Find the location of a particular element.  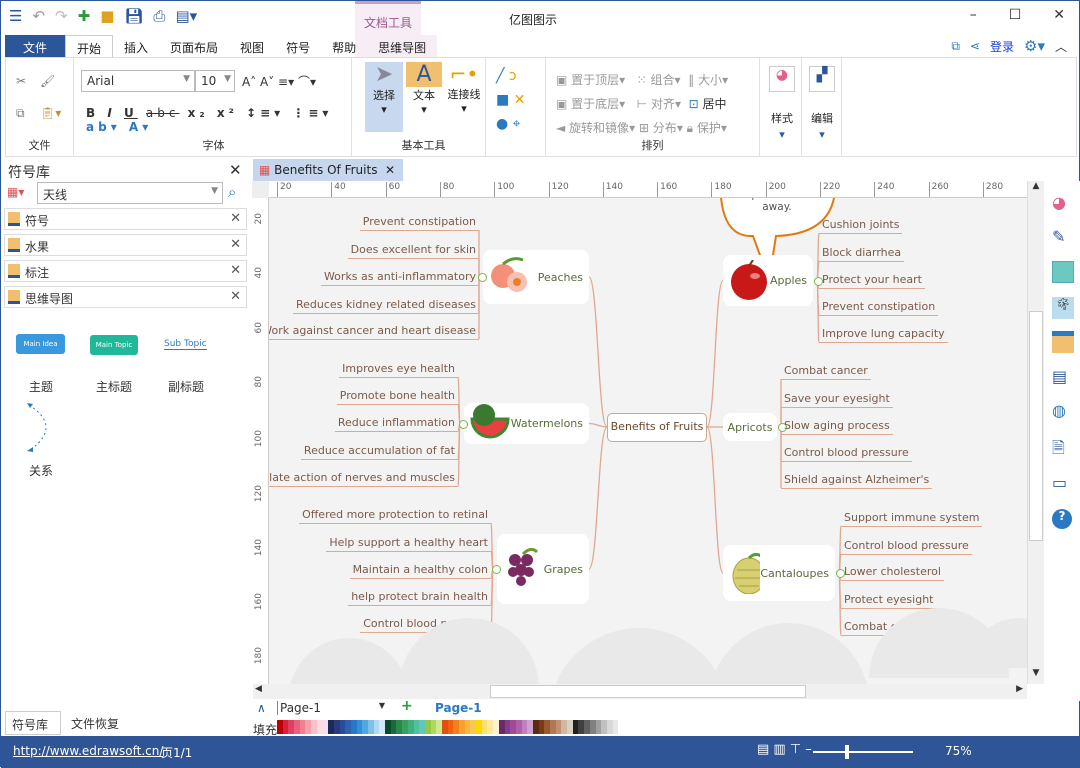

fill-icon: ◕ is located at coordinates (1063, 204).